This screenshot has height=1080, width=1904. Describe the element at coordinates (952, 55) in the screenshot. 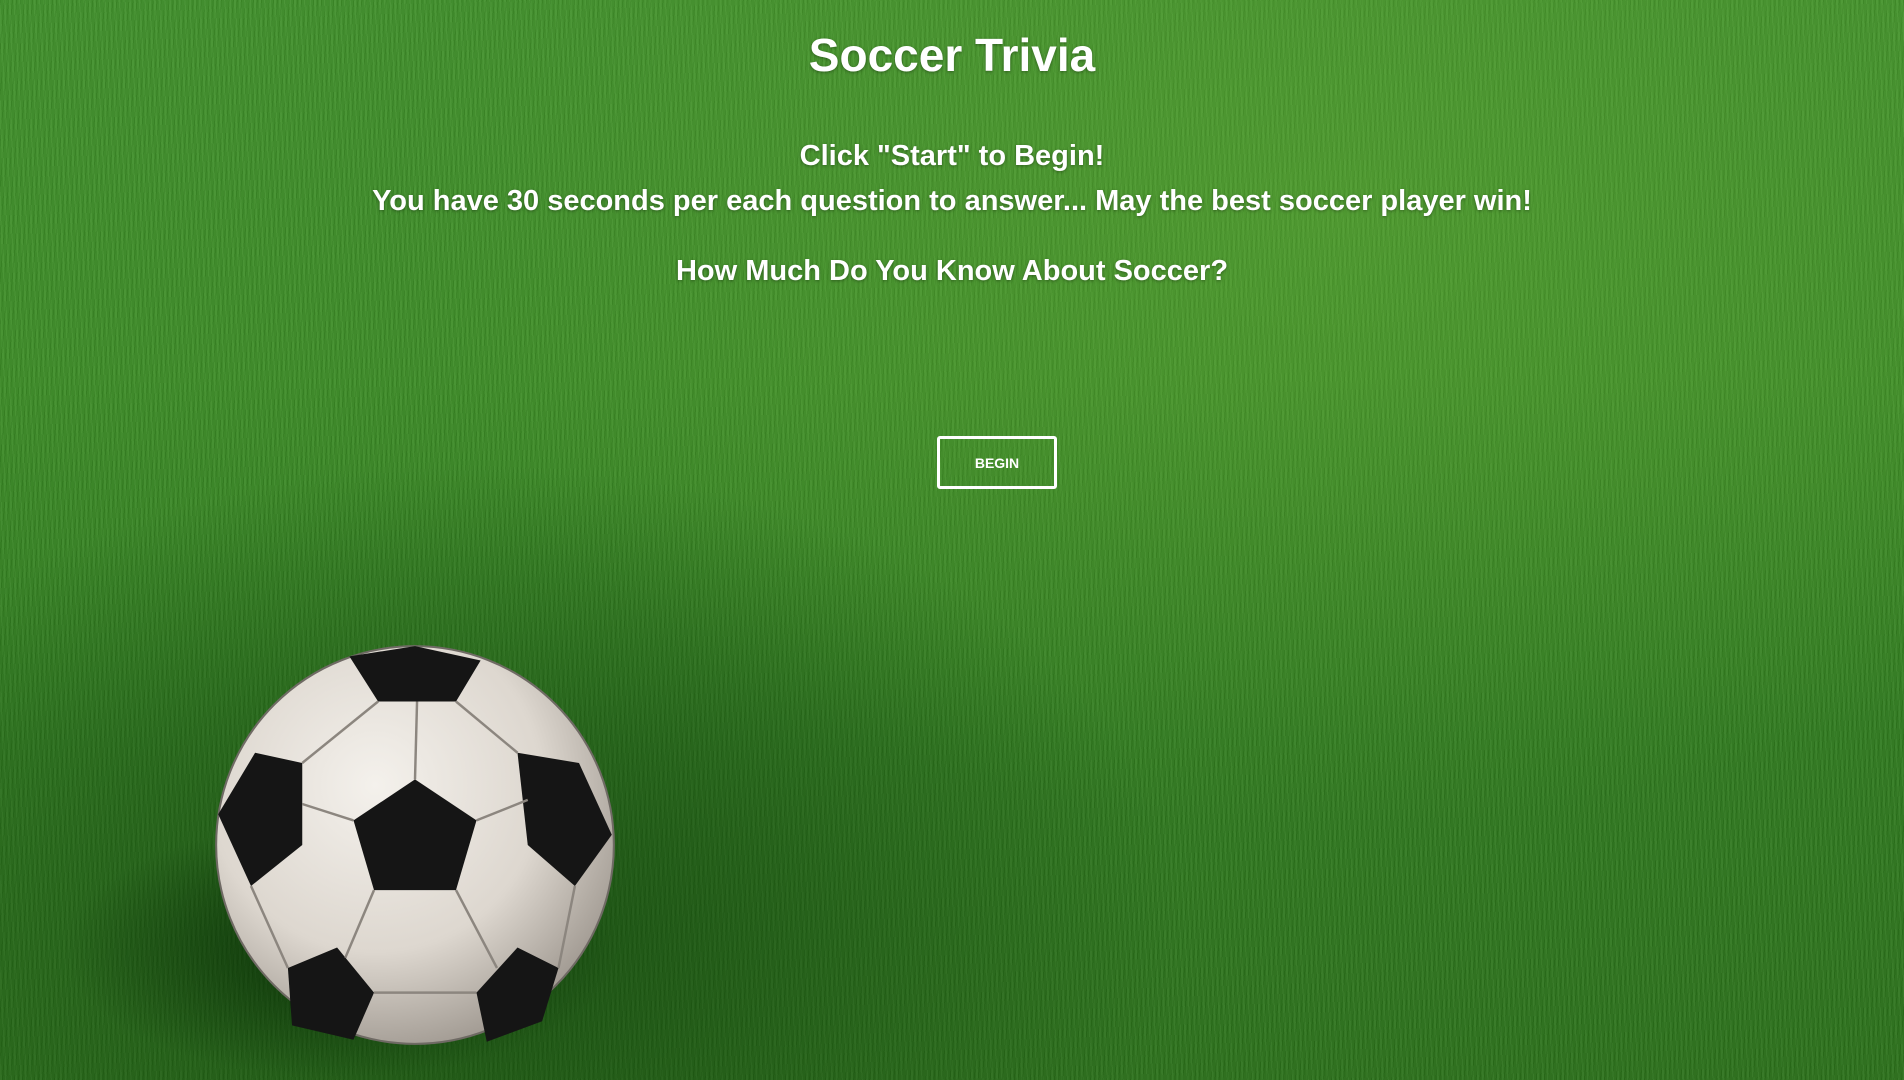

I see `page-title: Soccer Trivia` at that location.